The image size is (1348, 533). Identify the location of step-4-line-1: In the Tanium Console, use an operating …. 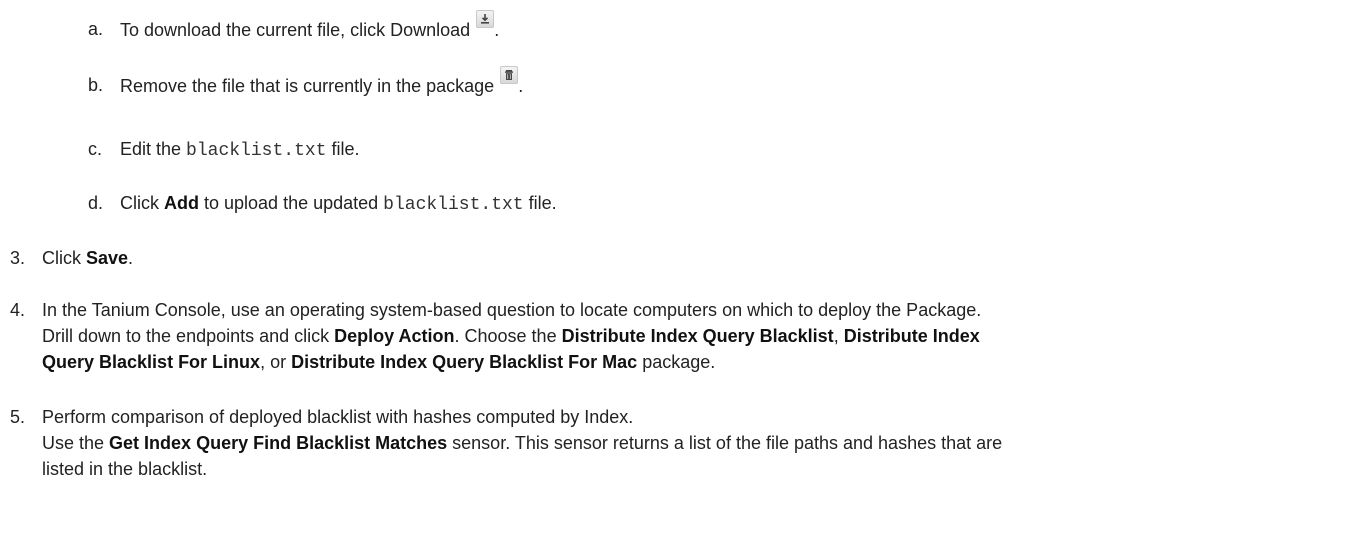
(512, 310).